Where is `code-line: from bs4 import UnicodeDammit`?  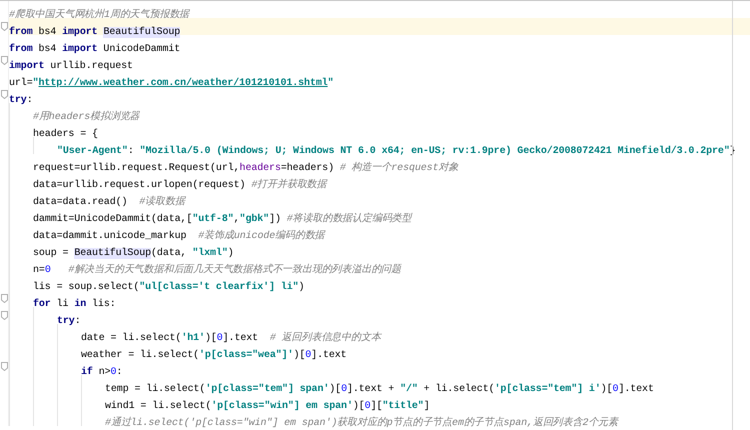 code-line: from bs4 import UnicodeDammit is located at coordinates (95, 47).